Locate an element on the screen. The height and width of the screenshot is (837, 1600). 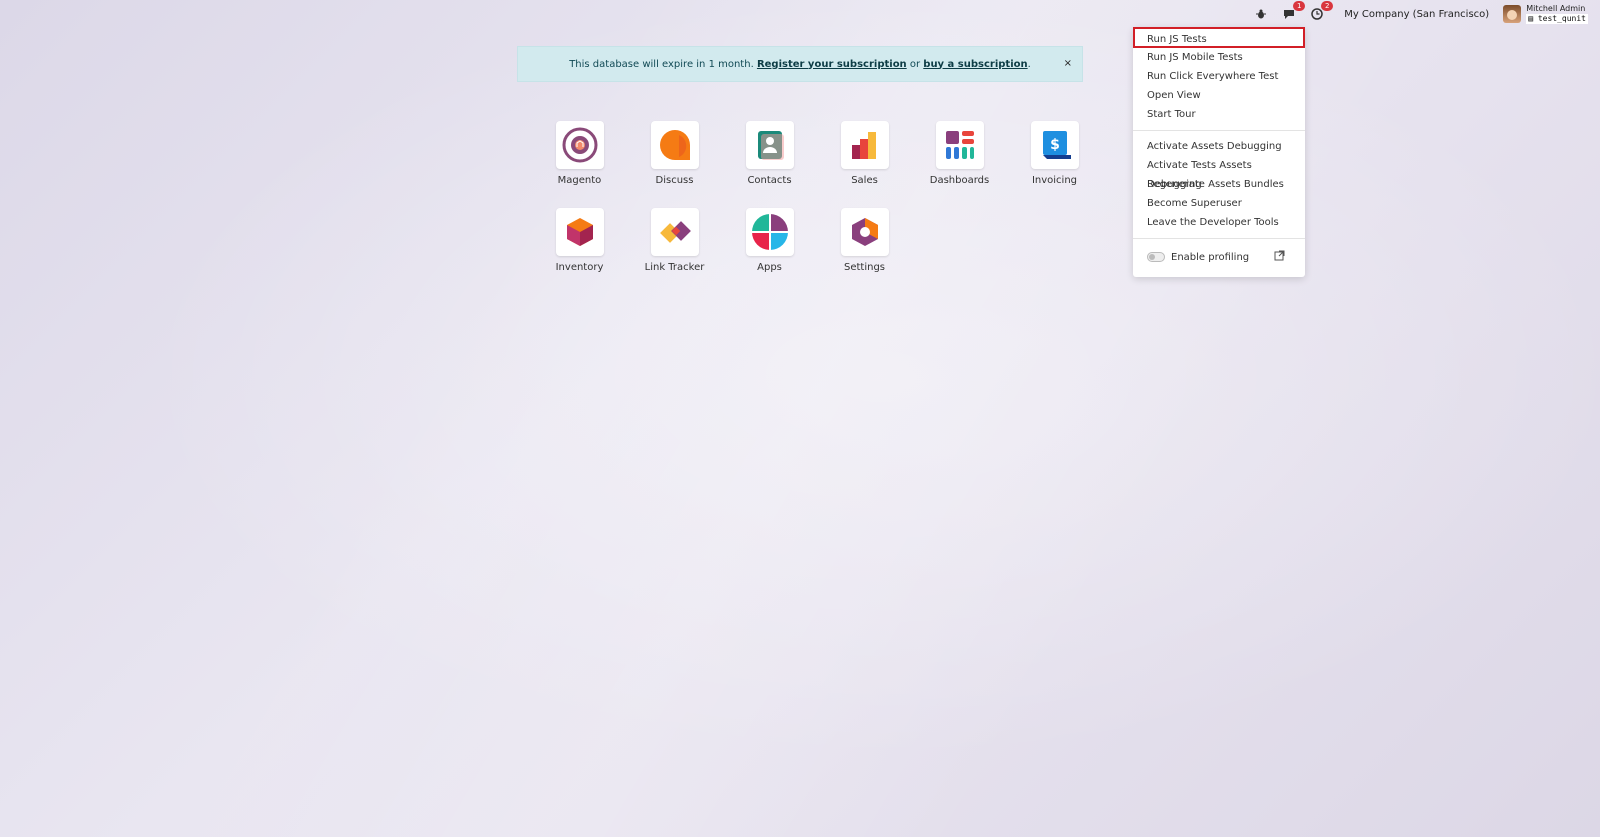
app-settings: Settings is located at coordinates (864, 240).